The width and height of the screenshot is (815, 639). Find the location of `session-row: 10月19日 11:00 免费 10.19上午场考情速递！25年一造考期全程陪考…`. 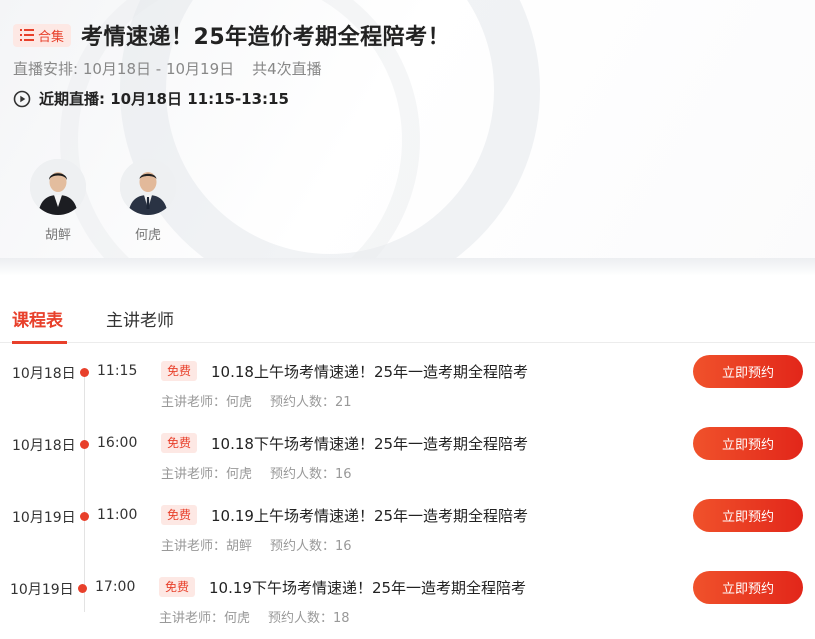

session-row: 10月19日 11:00 免费 10.19上午场考情速递！25年一造考期全程陪考… is located at coordinates (407, 533).